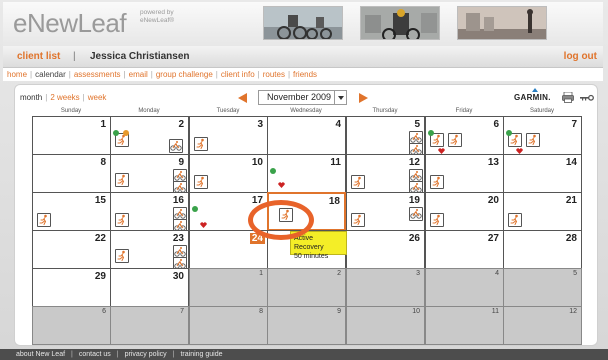 The width and height of the screenshot is (608, 360). Describe the element at coordinates (385, 287) in the screenshot. I see `calendar-day-other-month: 3` at that location.